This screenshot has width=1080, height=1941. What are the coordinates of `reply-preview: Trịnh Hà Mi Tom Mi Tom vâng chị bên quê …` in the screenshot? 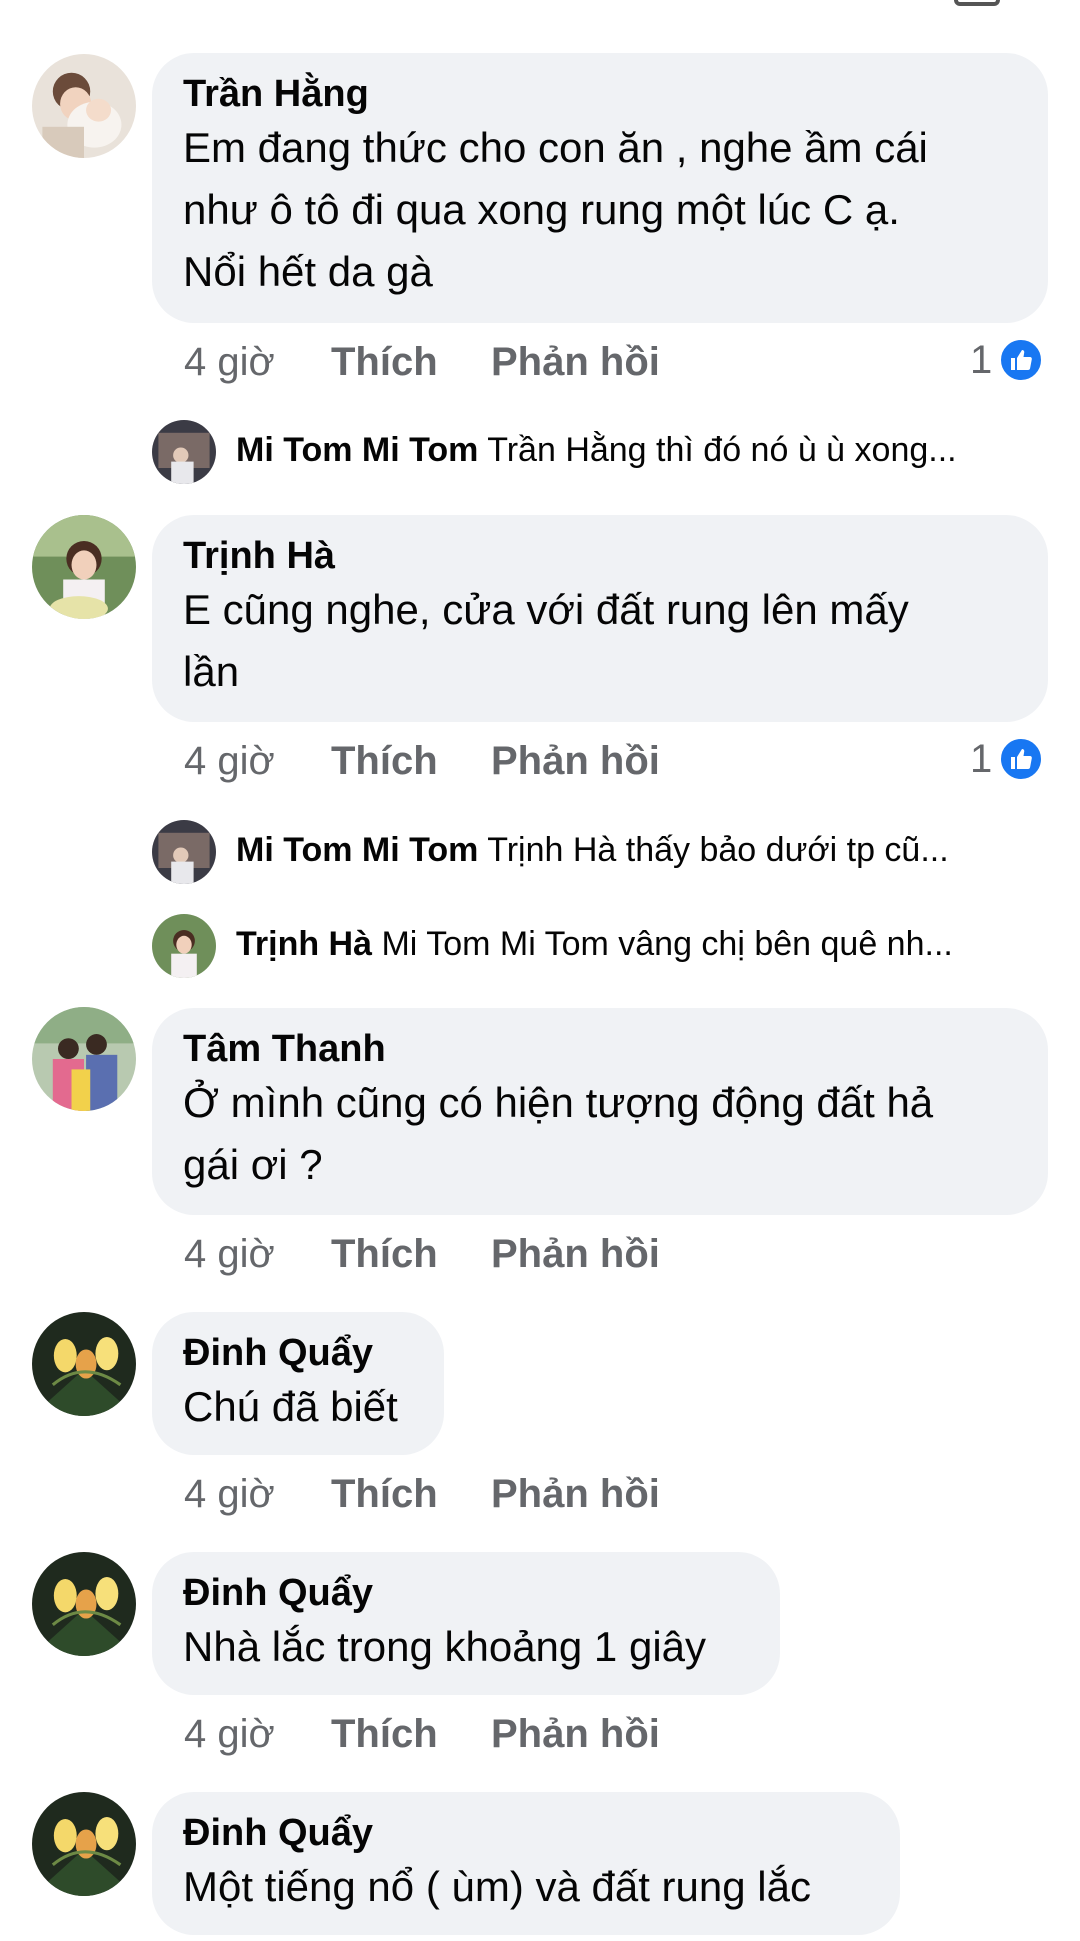 It's located at (641, 944).